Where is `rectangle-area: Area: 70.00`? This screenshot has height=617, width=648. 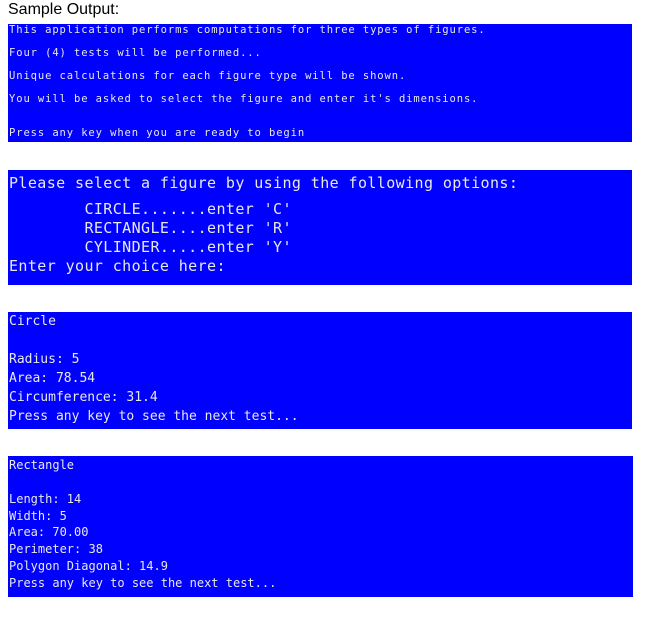
rectangle-area: Area: 70.00 is located at coordinates (49, 532).